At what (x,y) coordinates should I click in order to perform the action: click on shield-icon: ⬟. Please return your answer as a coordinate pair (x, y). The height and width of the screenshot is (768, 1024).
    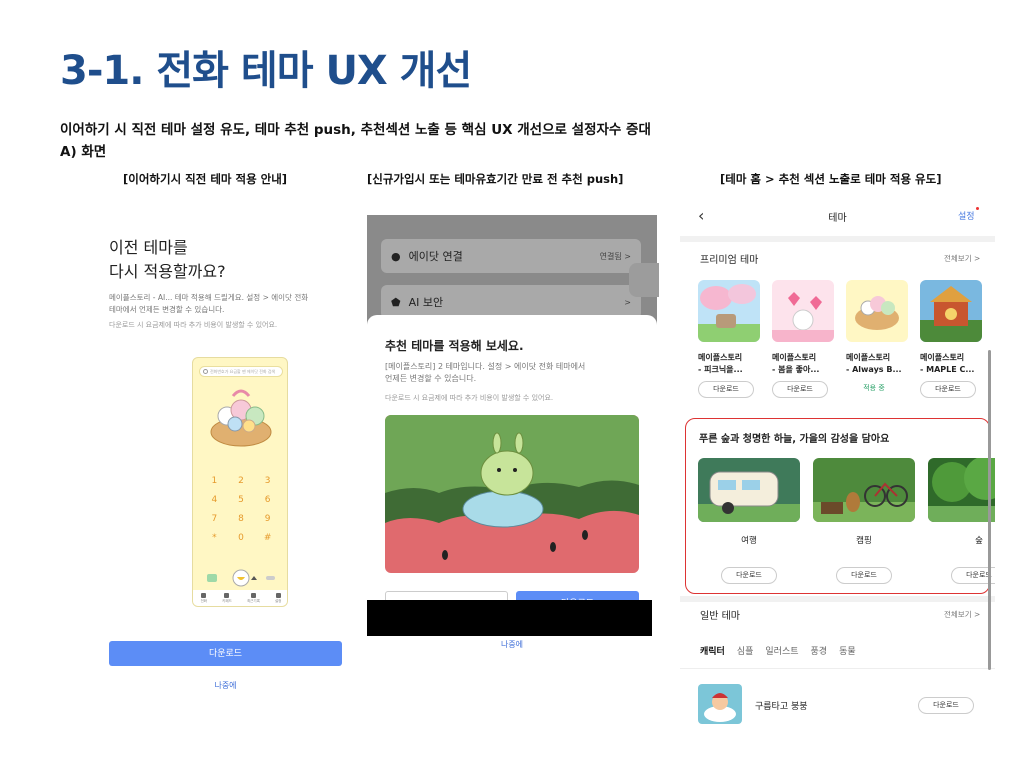
    Looking at the image, I should click on (396, 302).